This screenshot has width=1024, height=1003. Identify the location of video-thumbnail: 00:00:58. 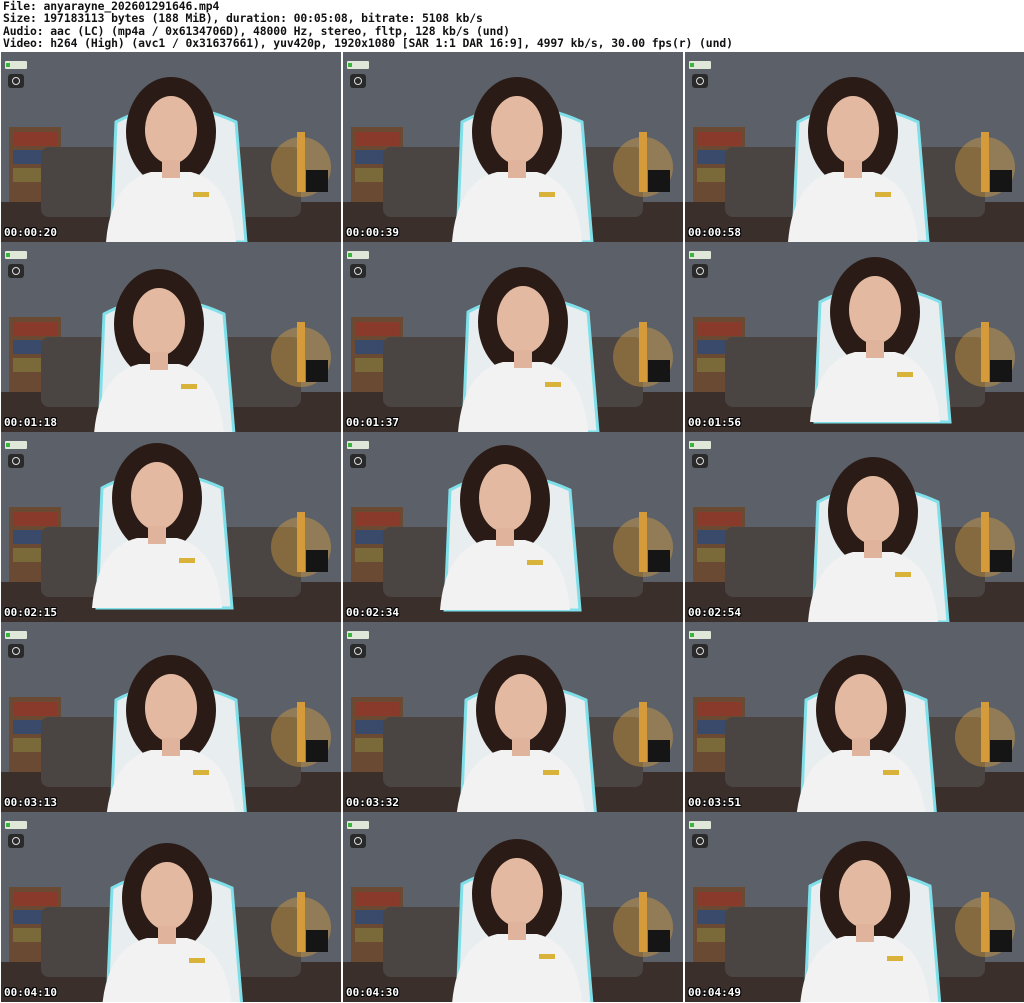
(854, 147).